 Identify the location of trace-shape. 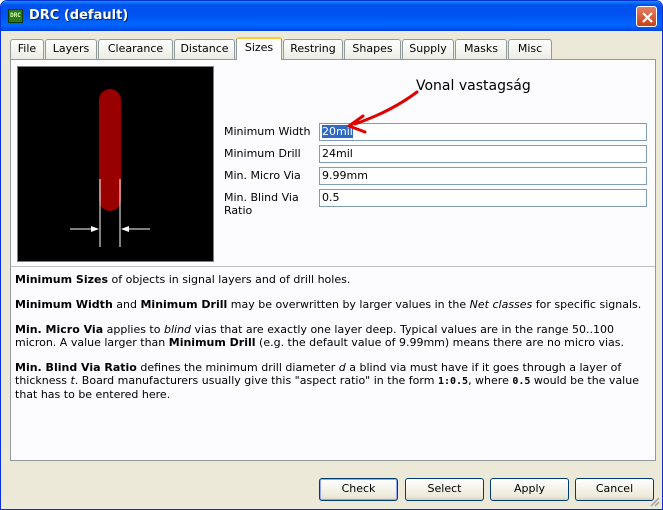
(110, 150).